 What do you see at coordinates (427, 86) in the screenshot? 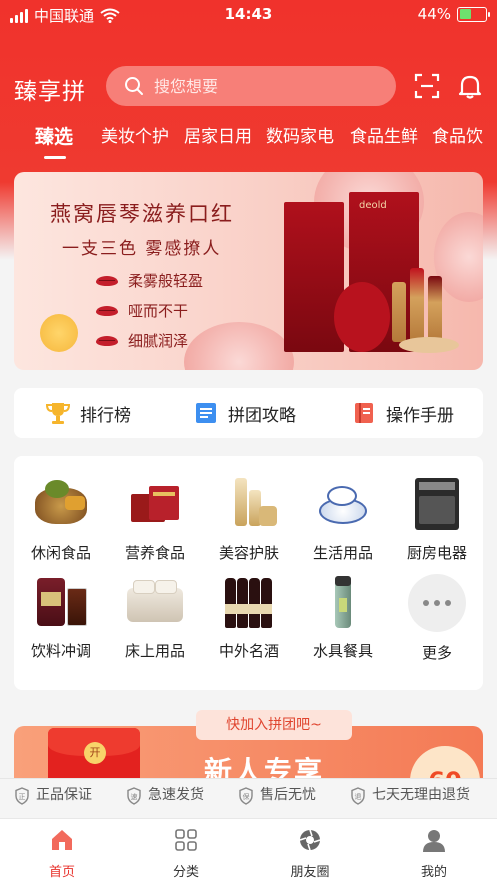
I see `scan-icon` at bounding box center [427, 86].